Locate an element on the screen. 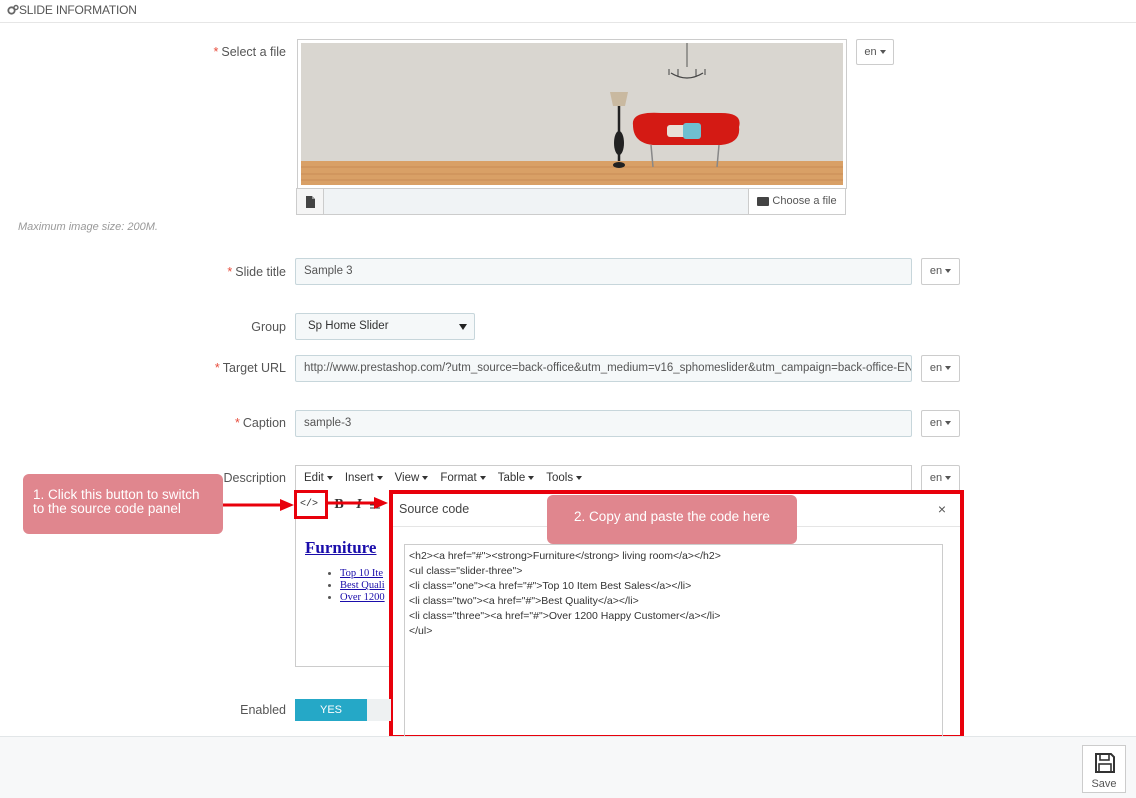  slide-title-input: Sample 3 is located at coordinates (603, 271).